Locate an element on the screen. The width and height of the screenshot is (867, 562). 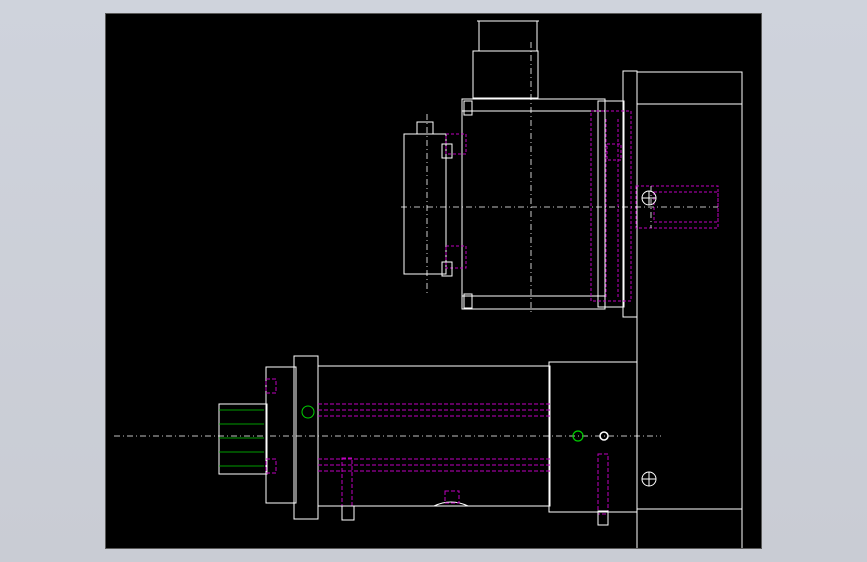
spindle-end-cap is located at coordinates (281, 435).